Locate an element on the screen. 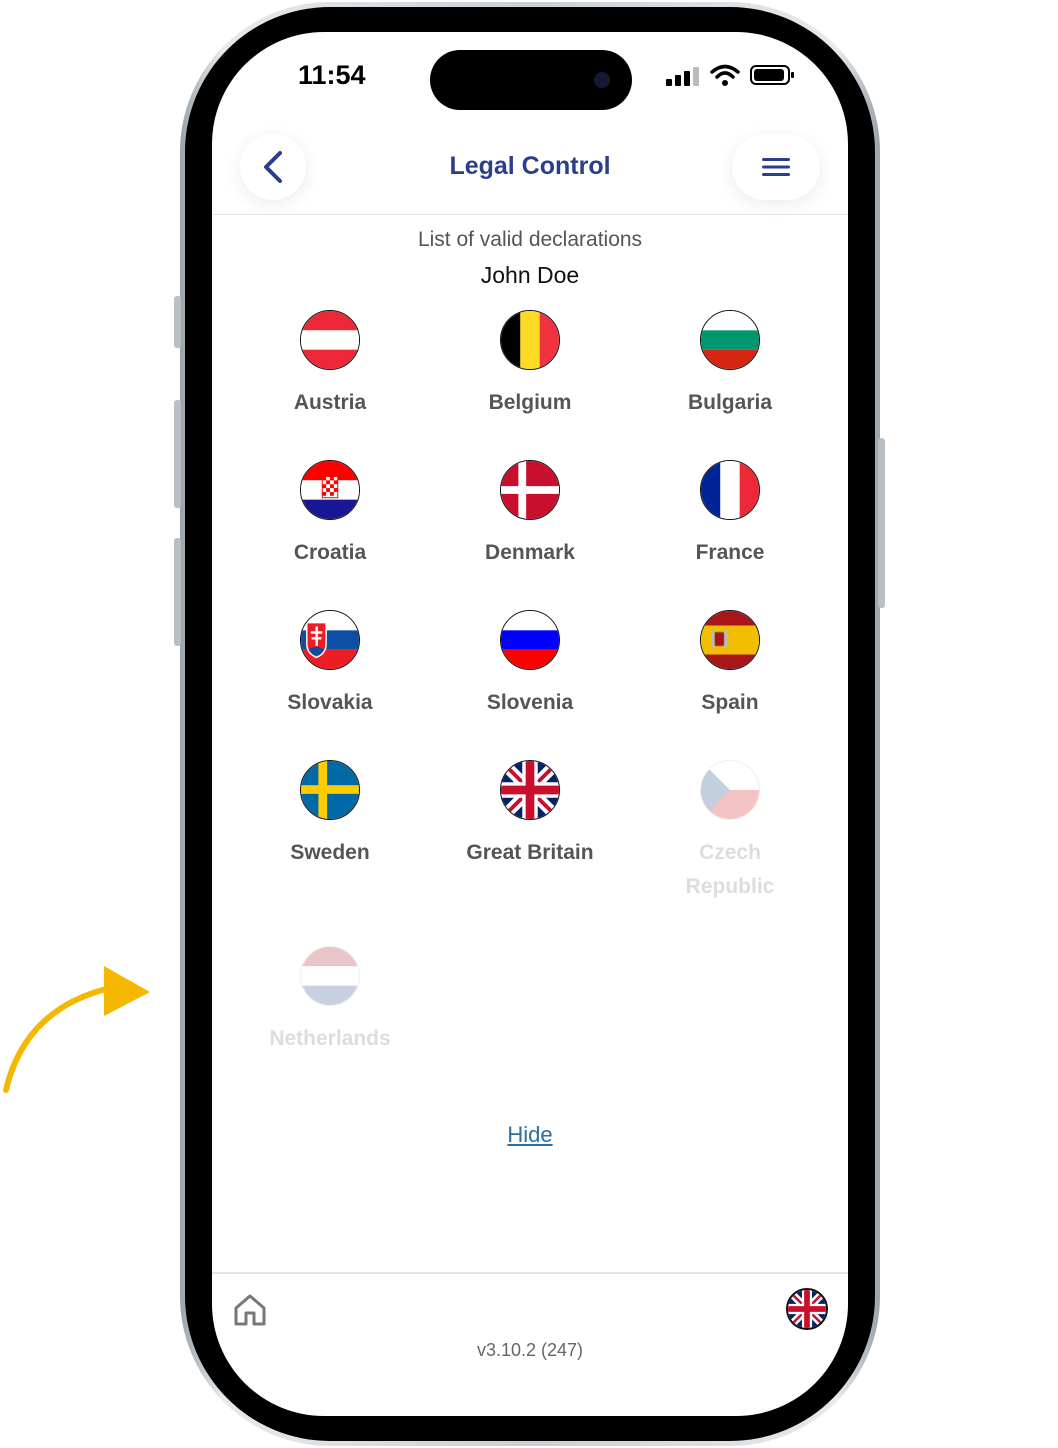 The width and height of the screenshot is (1058, 1448). country-great-britain: Great Britain is located at coordinates (530, 815).